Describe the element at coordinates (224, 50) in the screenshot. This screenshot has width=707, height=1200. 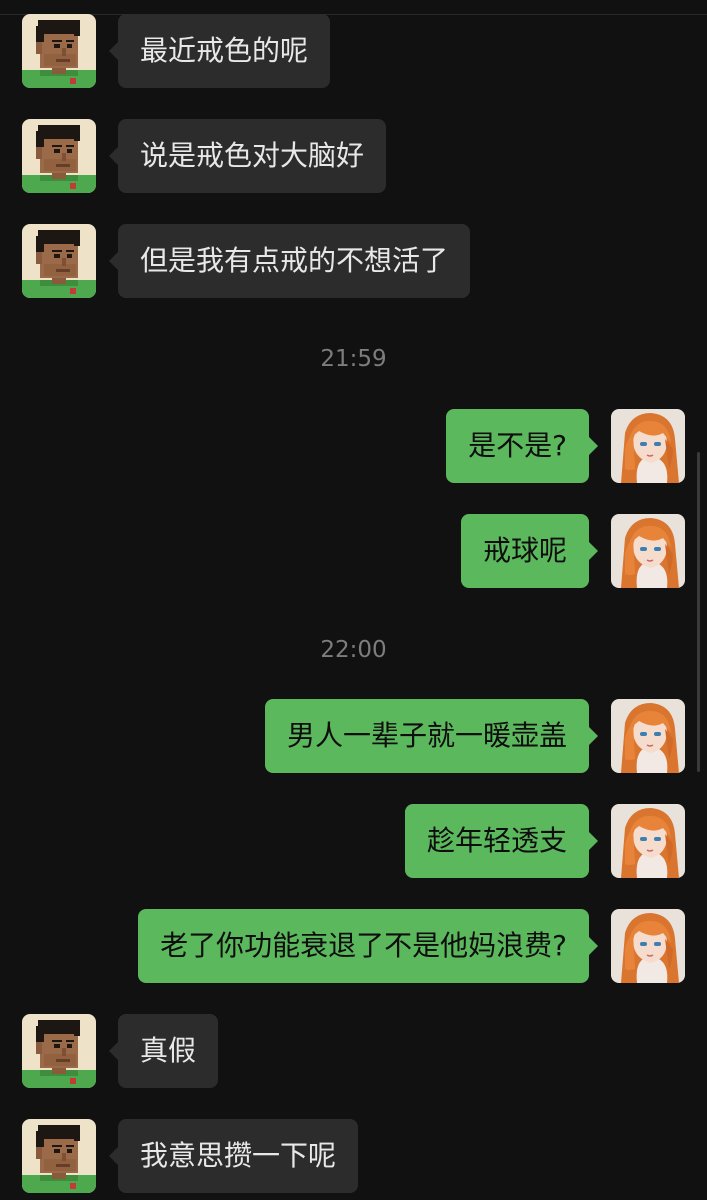
I see `message-text: 最近戒色的呢` at that location.